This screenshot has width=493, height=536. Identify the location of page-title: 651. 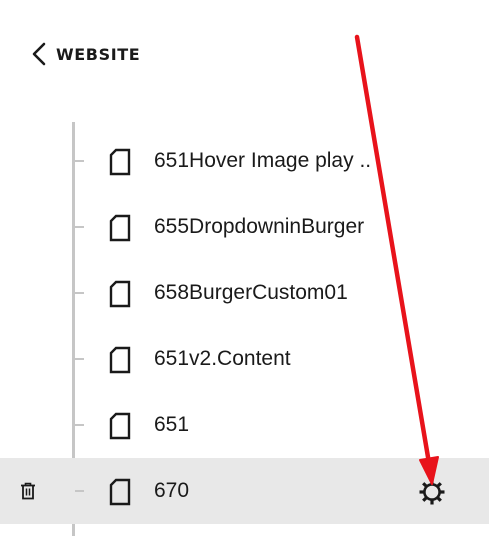
(172, 424).